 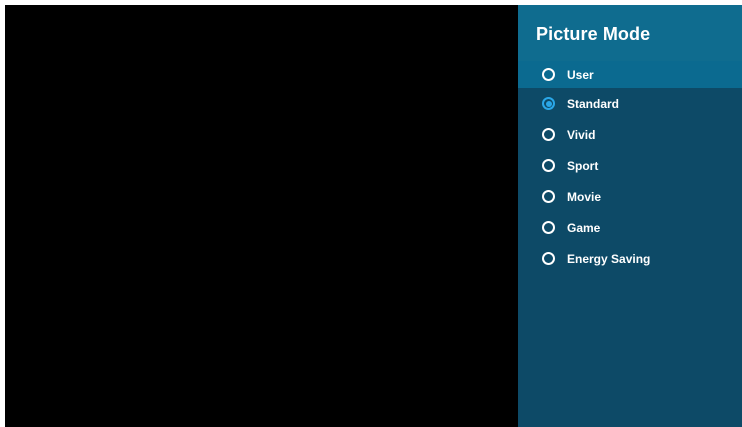 What do you see at coordinates (580, 74) in the screenshot?
I see `option-label: User` at bounding box center [580, 74].